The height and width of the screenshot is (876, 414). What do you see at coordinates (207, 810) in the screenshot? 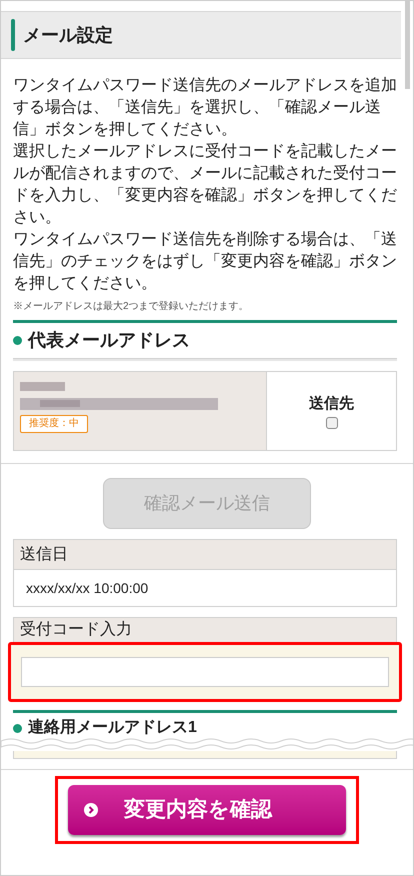
I see `confirm-changes-button: 変更内容を確認` at bounding box center [207, 810].